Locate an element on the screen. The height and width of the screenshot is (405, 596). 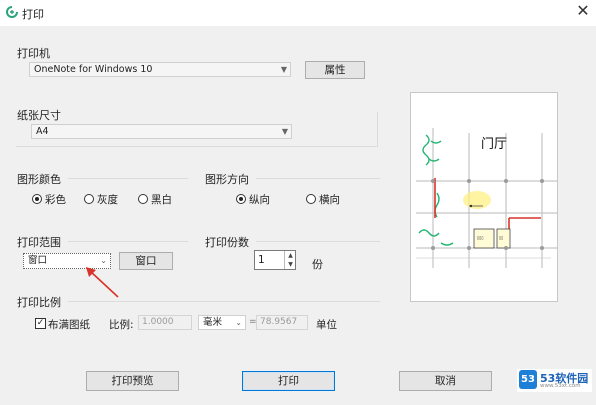
watermark-subtext: www.53xt.com is located at coordinates (560, 386).